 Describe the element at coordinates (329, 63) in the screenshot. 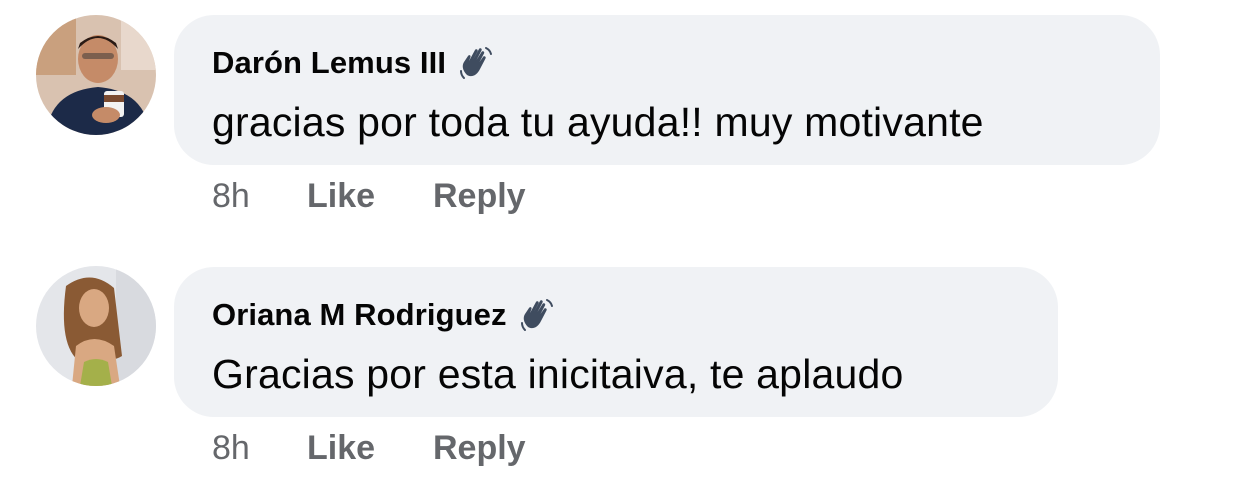

I see `author-name: Darón Lemus III` at that location.